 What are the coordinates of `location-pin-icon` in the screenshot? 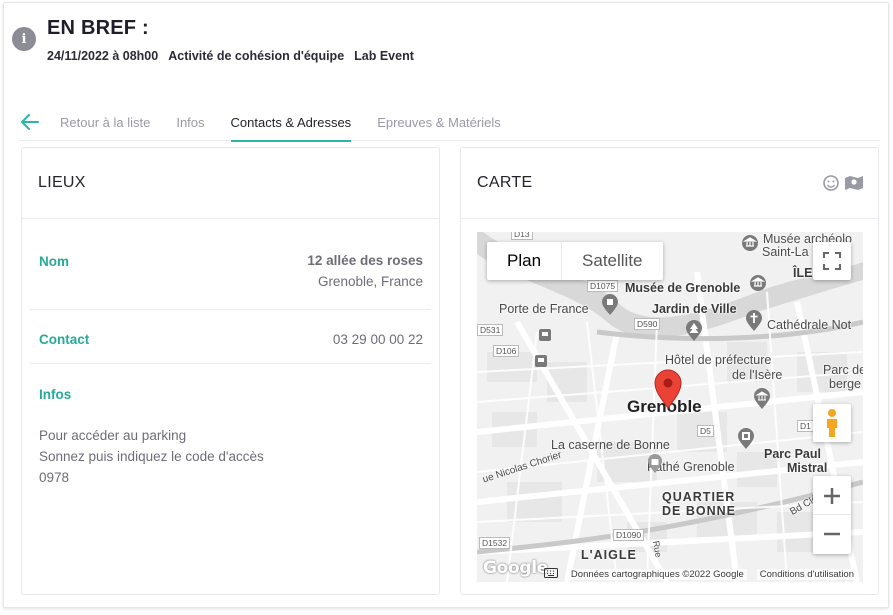 It's located at (668, 389).